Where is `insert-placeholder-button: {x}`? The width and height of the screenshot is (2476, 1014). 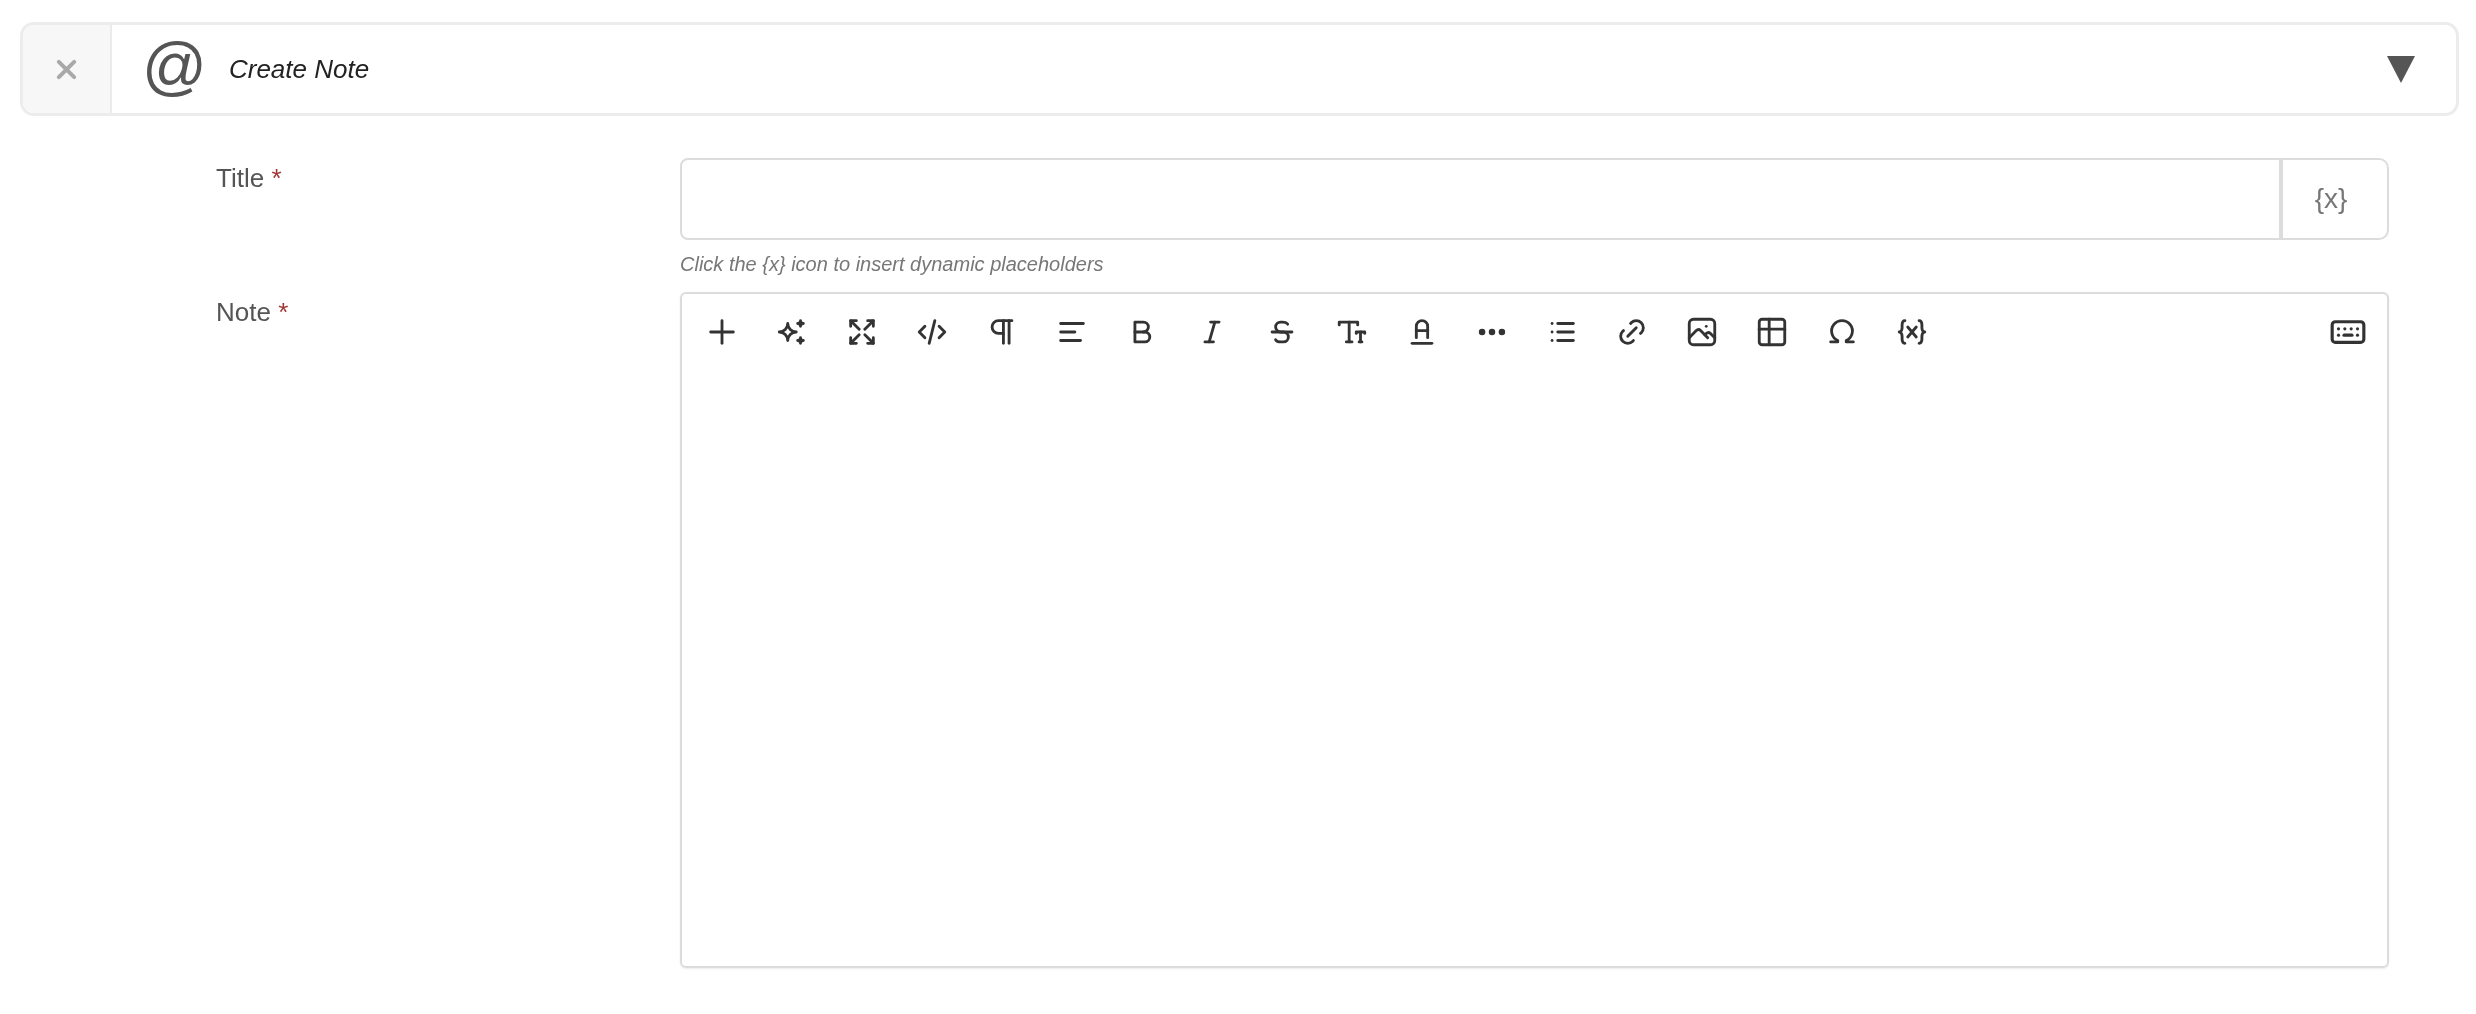
insert-placeholder-button: {x} is located at coordinates (2336, 199).